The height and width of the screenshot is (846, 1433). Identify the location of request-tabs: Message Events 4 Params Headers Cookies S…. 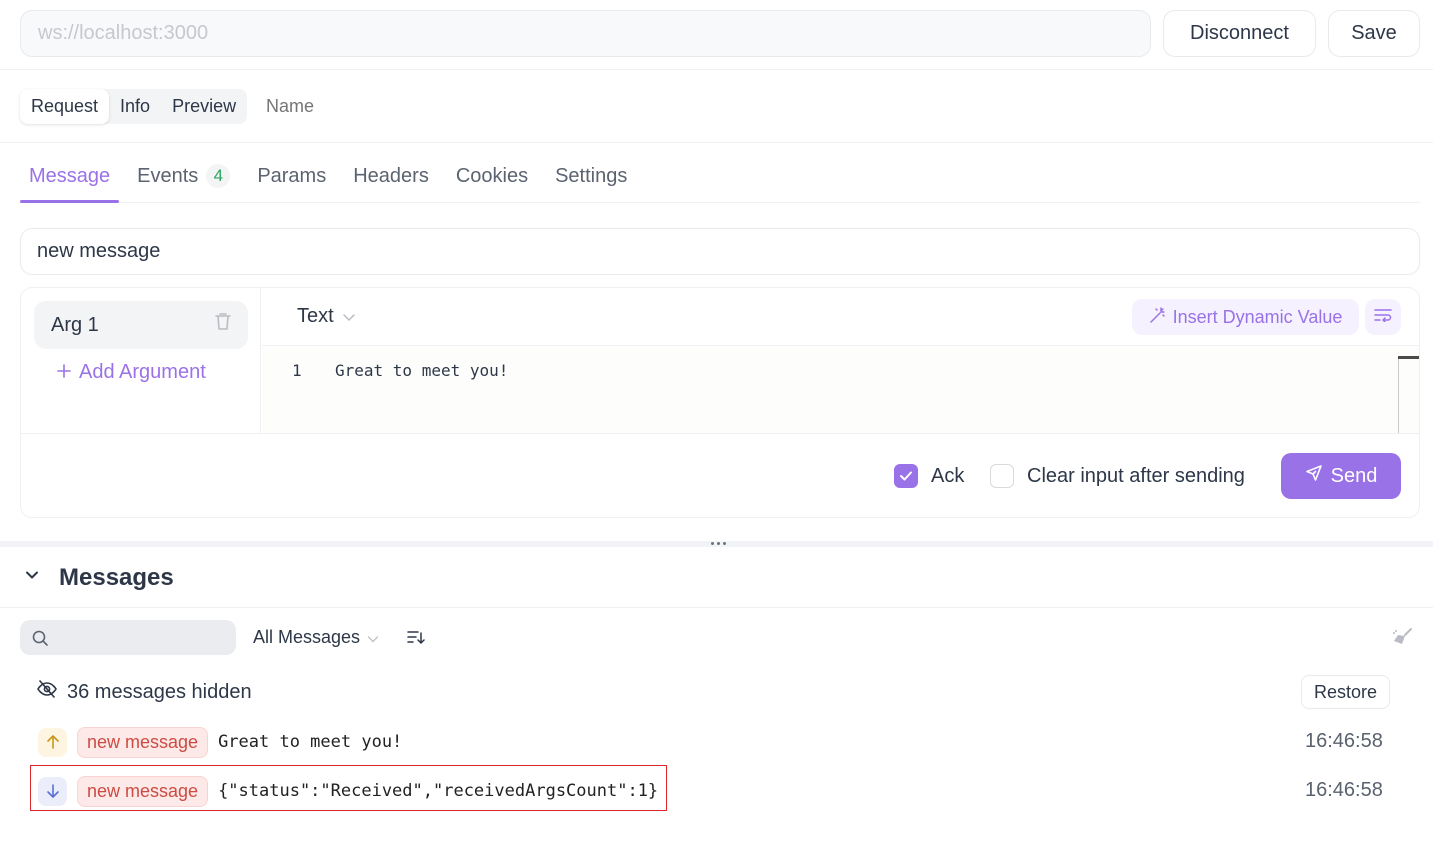
(720, 176).